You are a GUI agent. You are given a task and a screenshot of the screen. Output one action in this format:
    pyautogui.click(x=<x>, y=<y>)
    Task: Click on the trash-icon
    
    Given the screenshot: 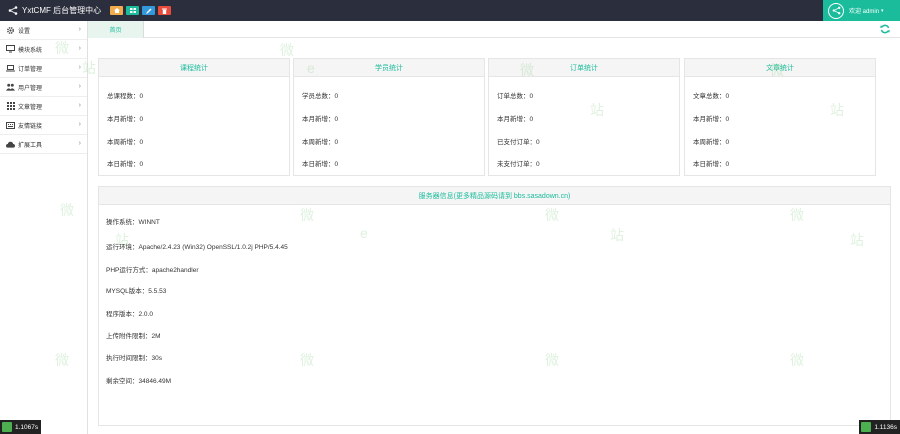 What is the action you would take?
    pyautogui.click(x=164, y=11)
    